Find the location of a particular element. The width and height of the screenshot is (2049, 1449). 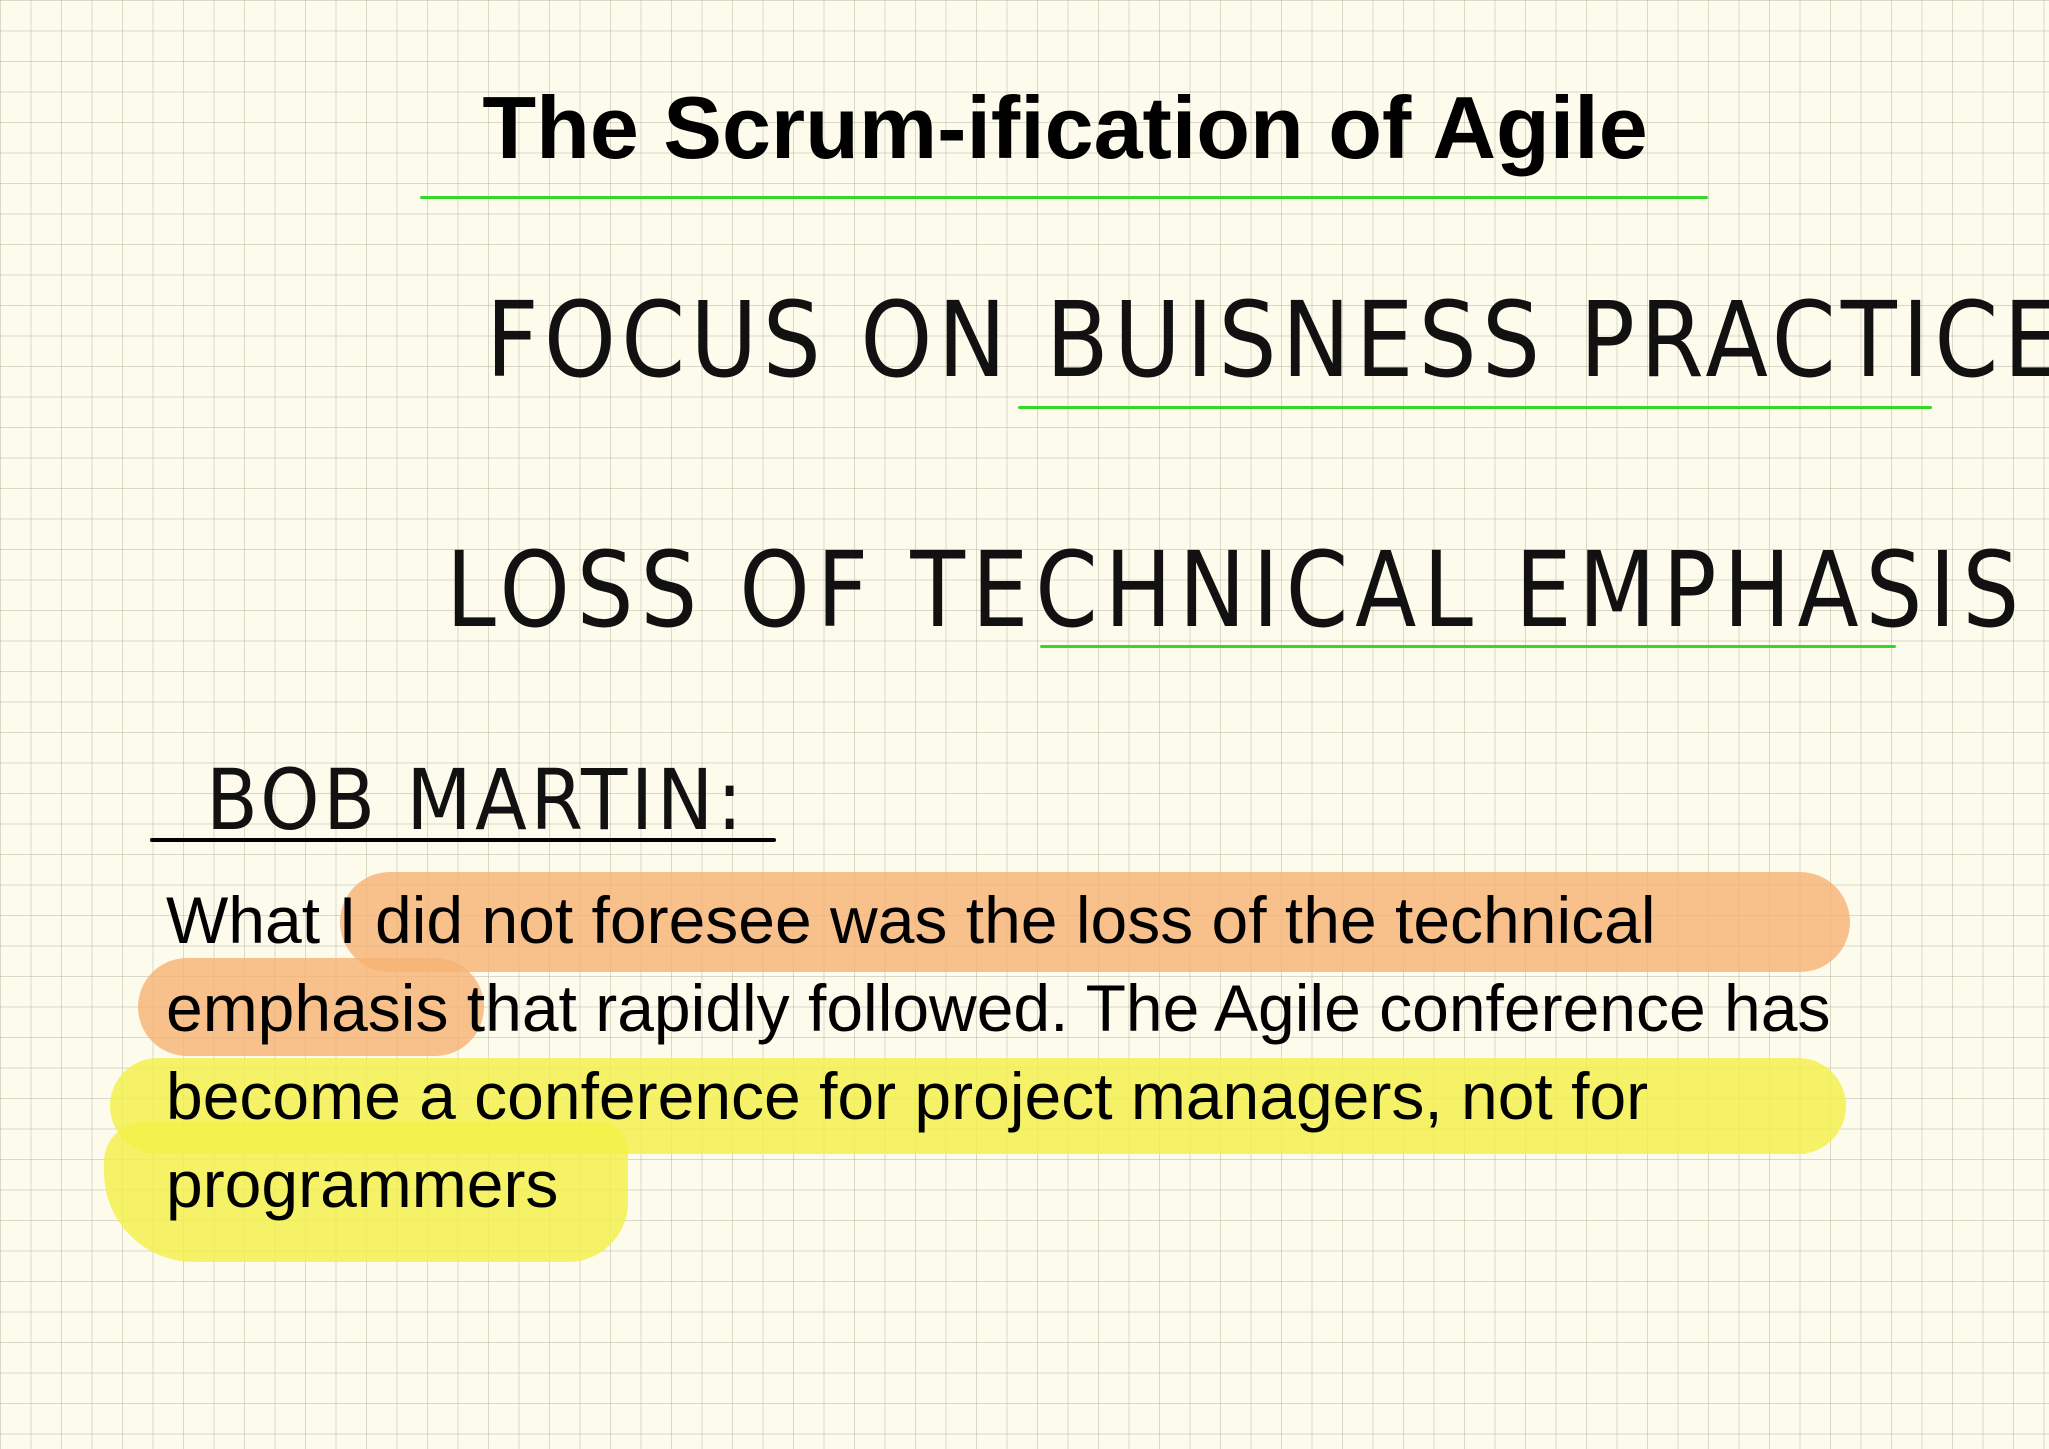

handwritten-focus-line: Focus ON Buisness Practices is located at coordinates (1267, 340).